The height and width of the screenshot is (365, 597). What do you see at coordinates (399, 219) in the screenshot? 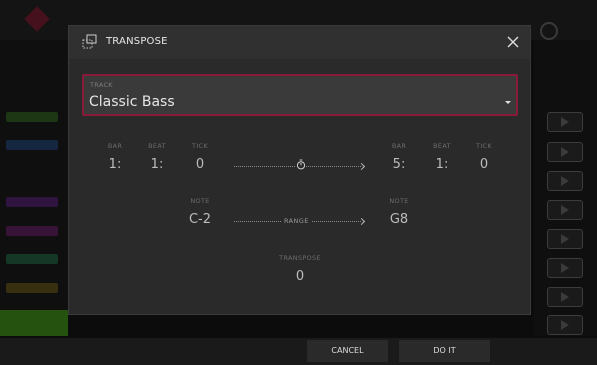
I see `note-high-field: G8` at bounding box center [399, 219].